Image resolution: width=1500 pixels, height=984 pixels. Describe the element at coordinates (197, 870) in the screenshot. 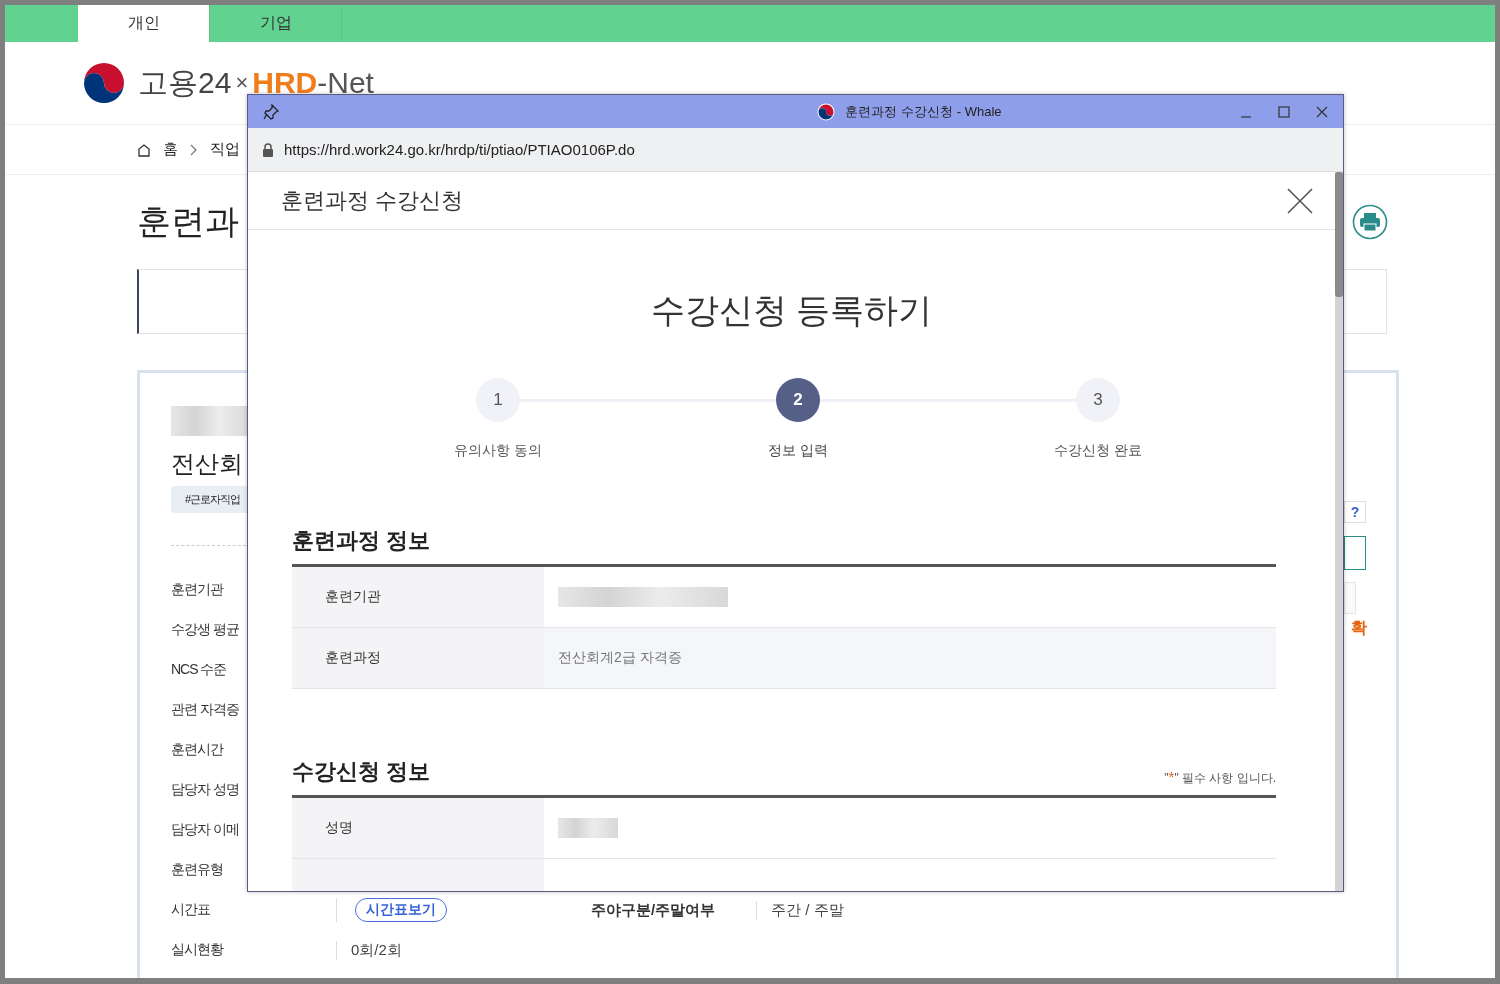

I see `info-label: 훈련유형` at that location.